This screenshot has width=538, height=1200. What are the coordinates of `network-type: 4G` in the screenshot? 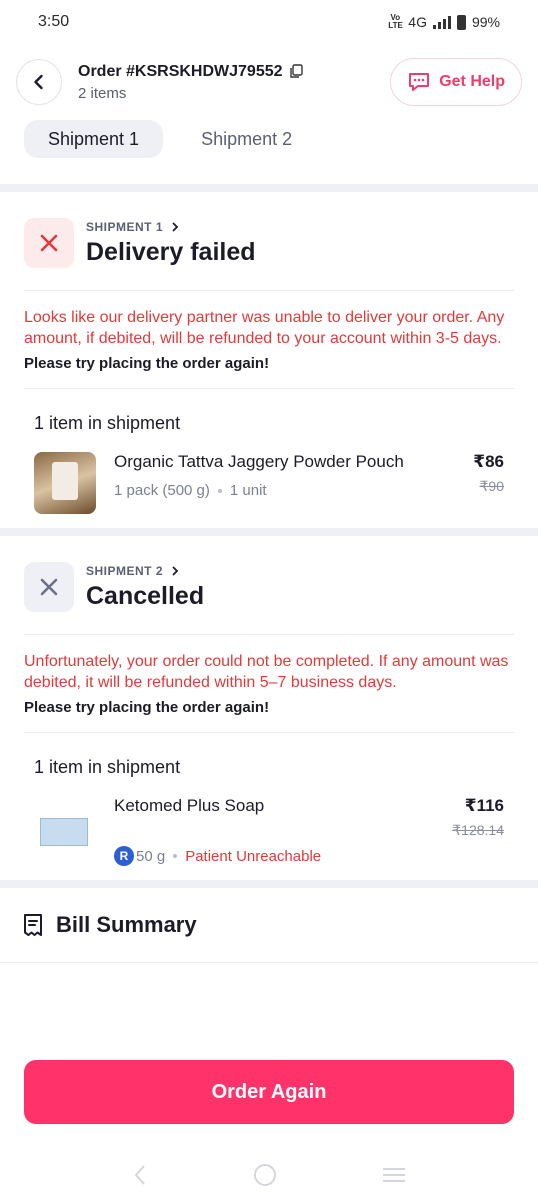 It's located at (417, 22).